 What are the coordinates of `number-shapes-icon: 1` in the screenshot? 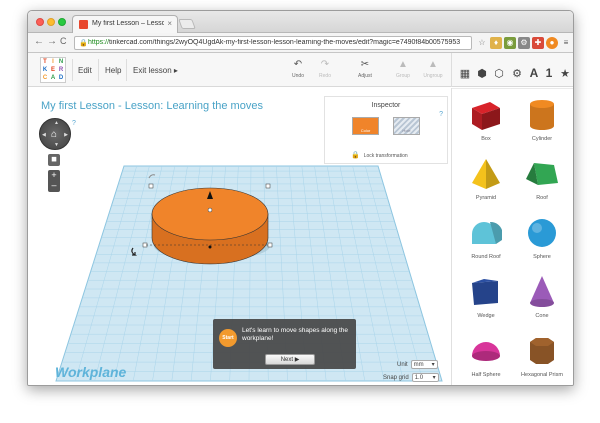 It's located at (549, 73).